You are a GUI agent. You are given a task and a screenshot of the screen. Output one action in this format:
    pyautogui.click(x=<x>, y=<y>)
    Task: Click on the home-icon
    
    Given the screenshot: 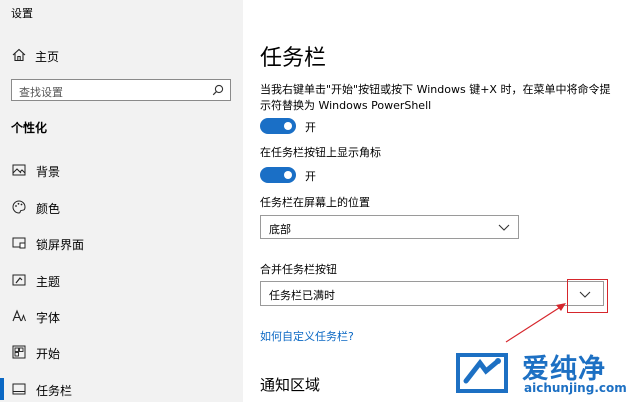 What is the action you would take?
    pyautogui.click(x=19, y=55)
    